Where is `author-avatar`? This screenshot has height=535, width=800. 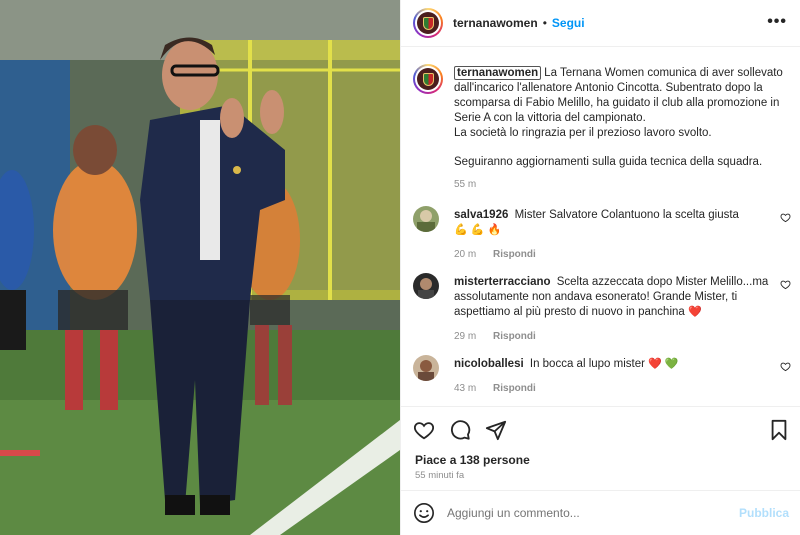 author-avatar is located at coordinates (428, 23).